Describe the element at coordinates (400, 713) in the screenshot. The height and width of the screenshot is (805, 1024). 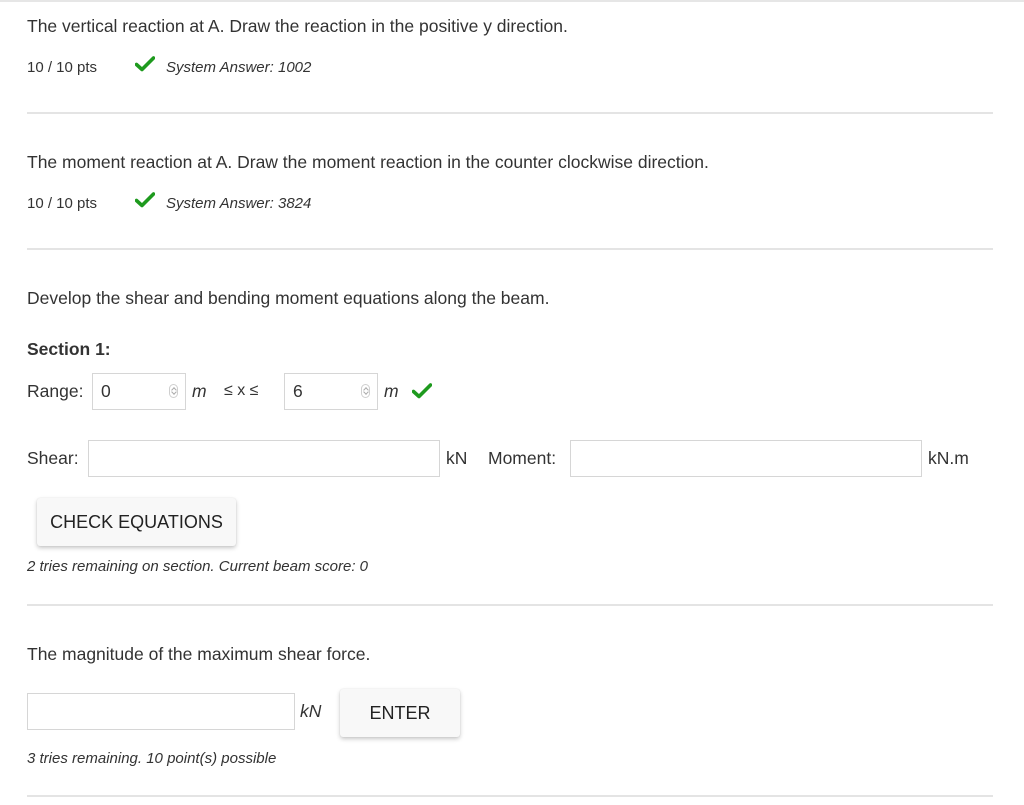
I see `enter-button: ENTER` at that location.